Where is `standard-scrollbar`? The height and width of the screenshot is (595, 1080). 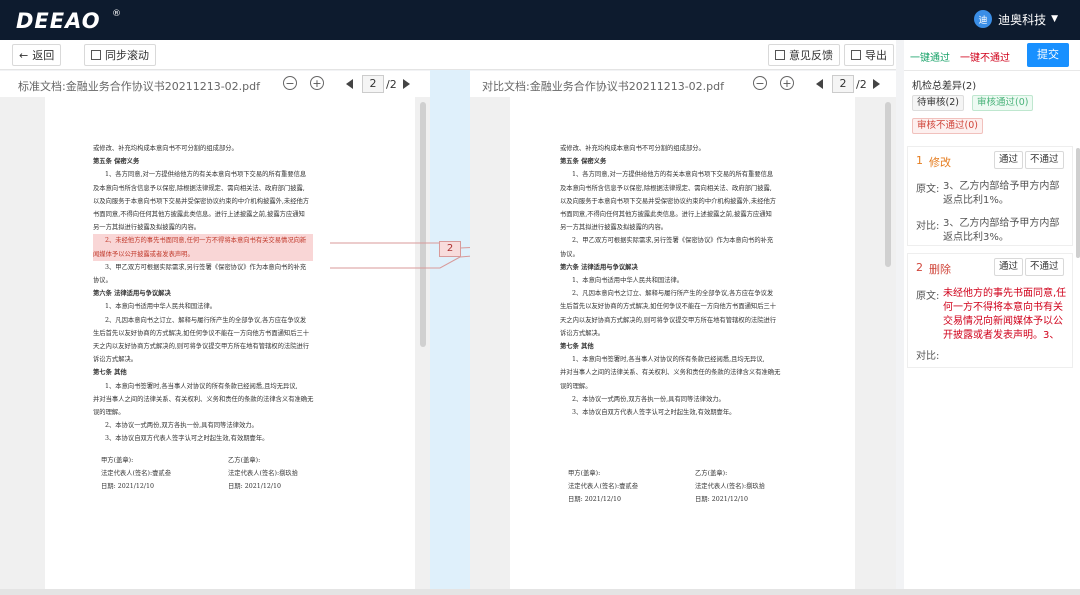 standard-scrollbar is located at coordinates (423, 224).